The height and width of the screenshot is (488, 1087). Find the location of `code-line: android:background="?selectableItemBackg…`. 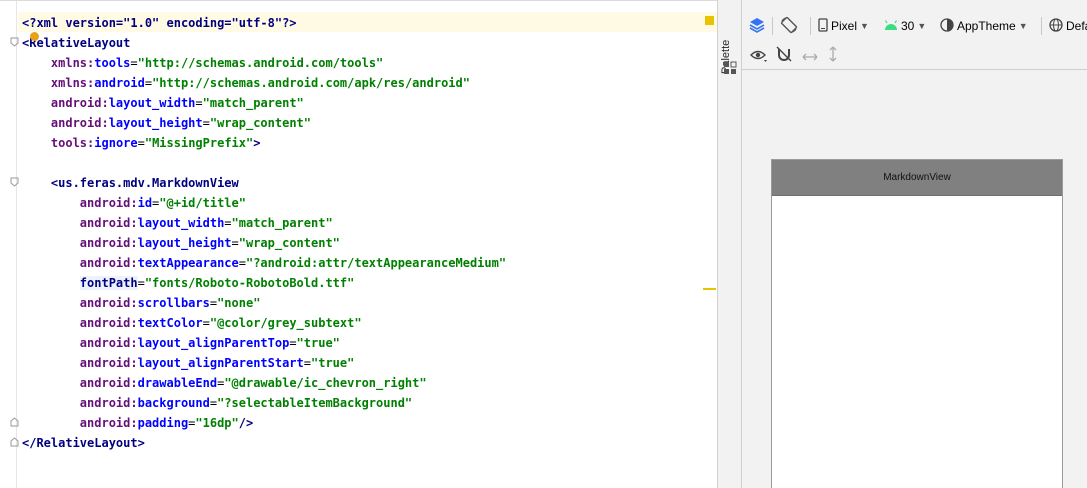

code-line: android:background="?selectableItemBackg… is located at coordinates (264, 403).